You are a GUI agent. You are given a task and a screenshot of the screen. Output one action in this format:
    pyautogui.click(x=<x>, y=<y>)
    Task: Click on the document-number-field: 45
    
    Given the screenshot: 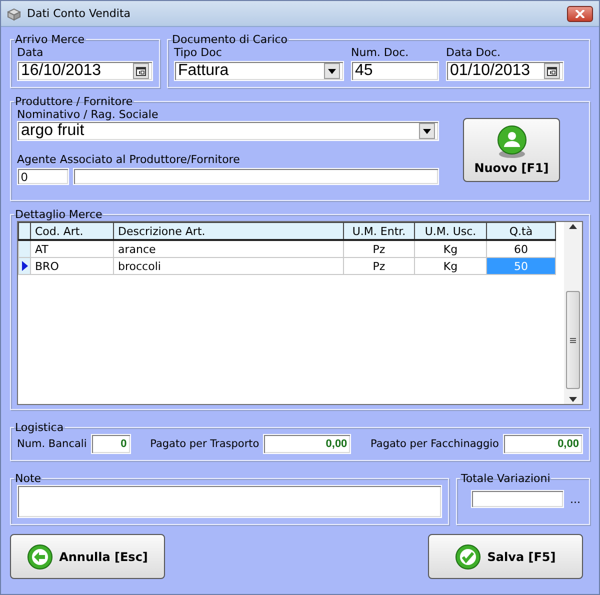 What is the action you would take?
    pyautogui.click(x=395, y=71)
    